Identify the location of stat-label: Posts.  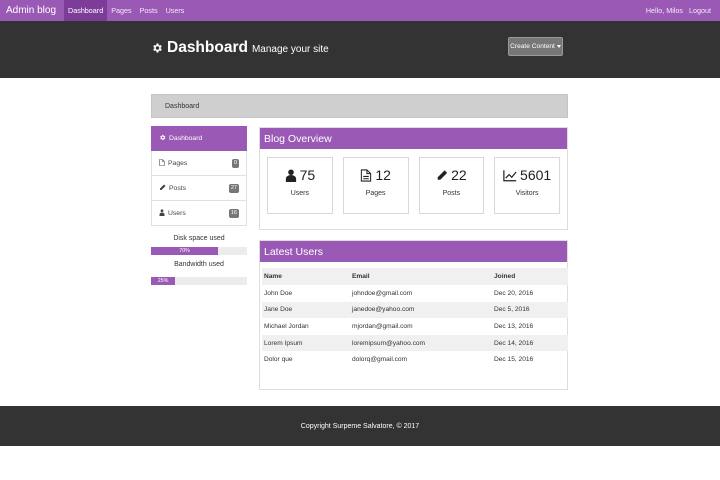
(451, 193).